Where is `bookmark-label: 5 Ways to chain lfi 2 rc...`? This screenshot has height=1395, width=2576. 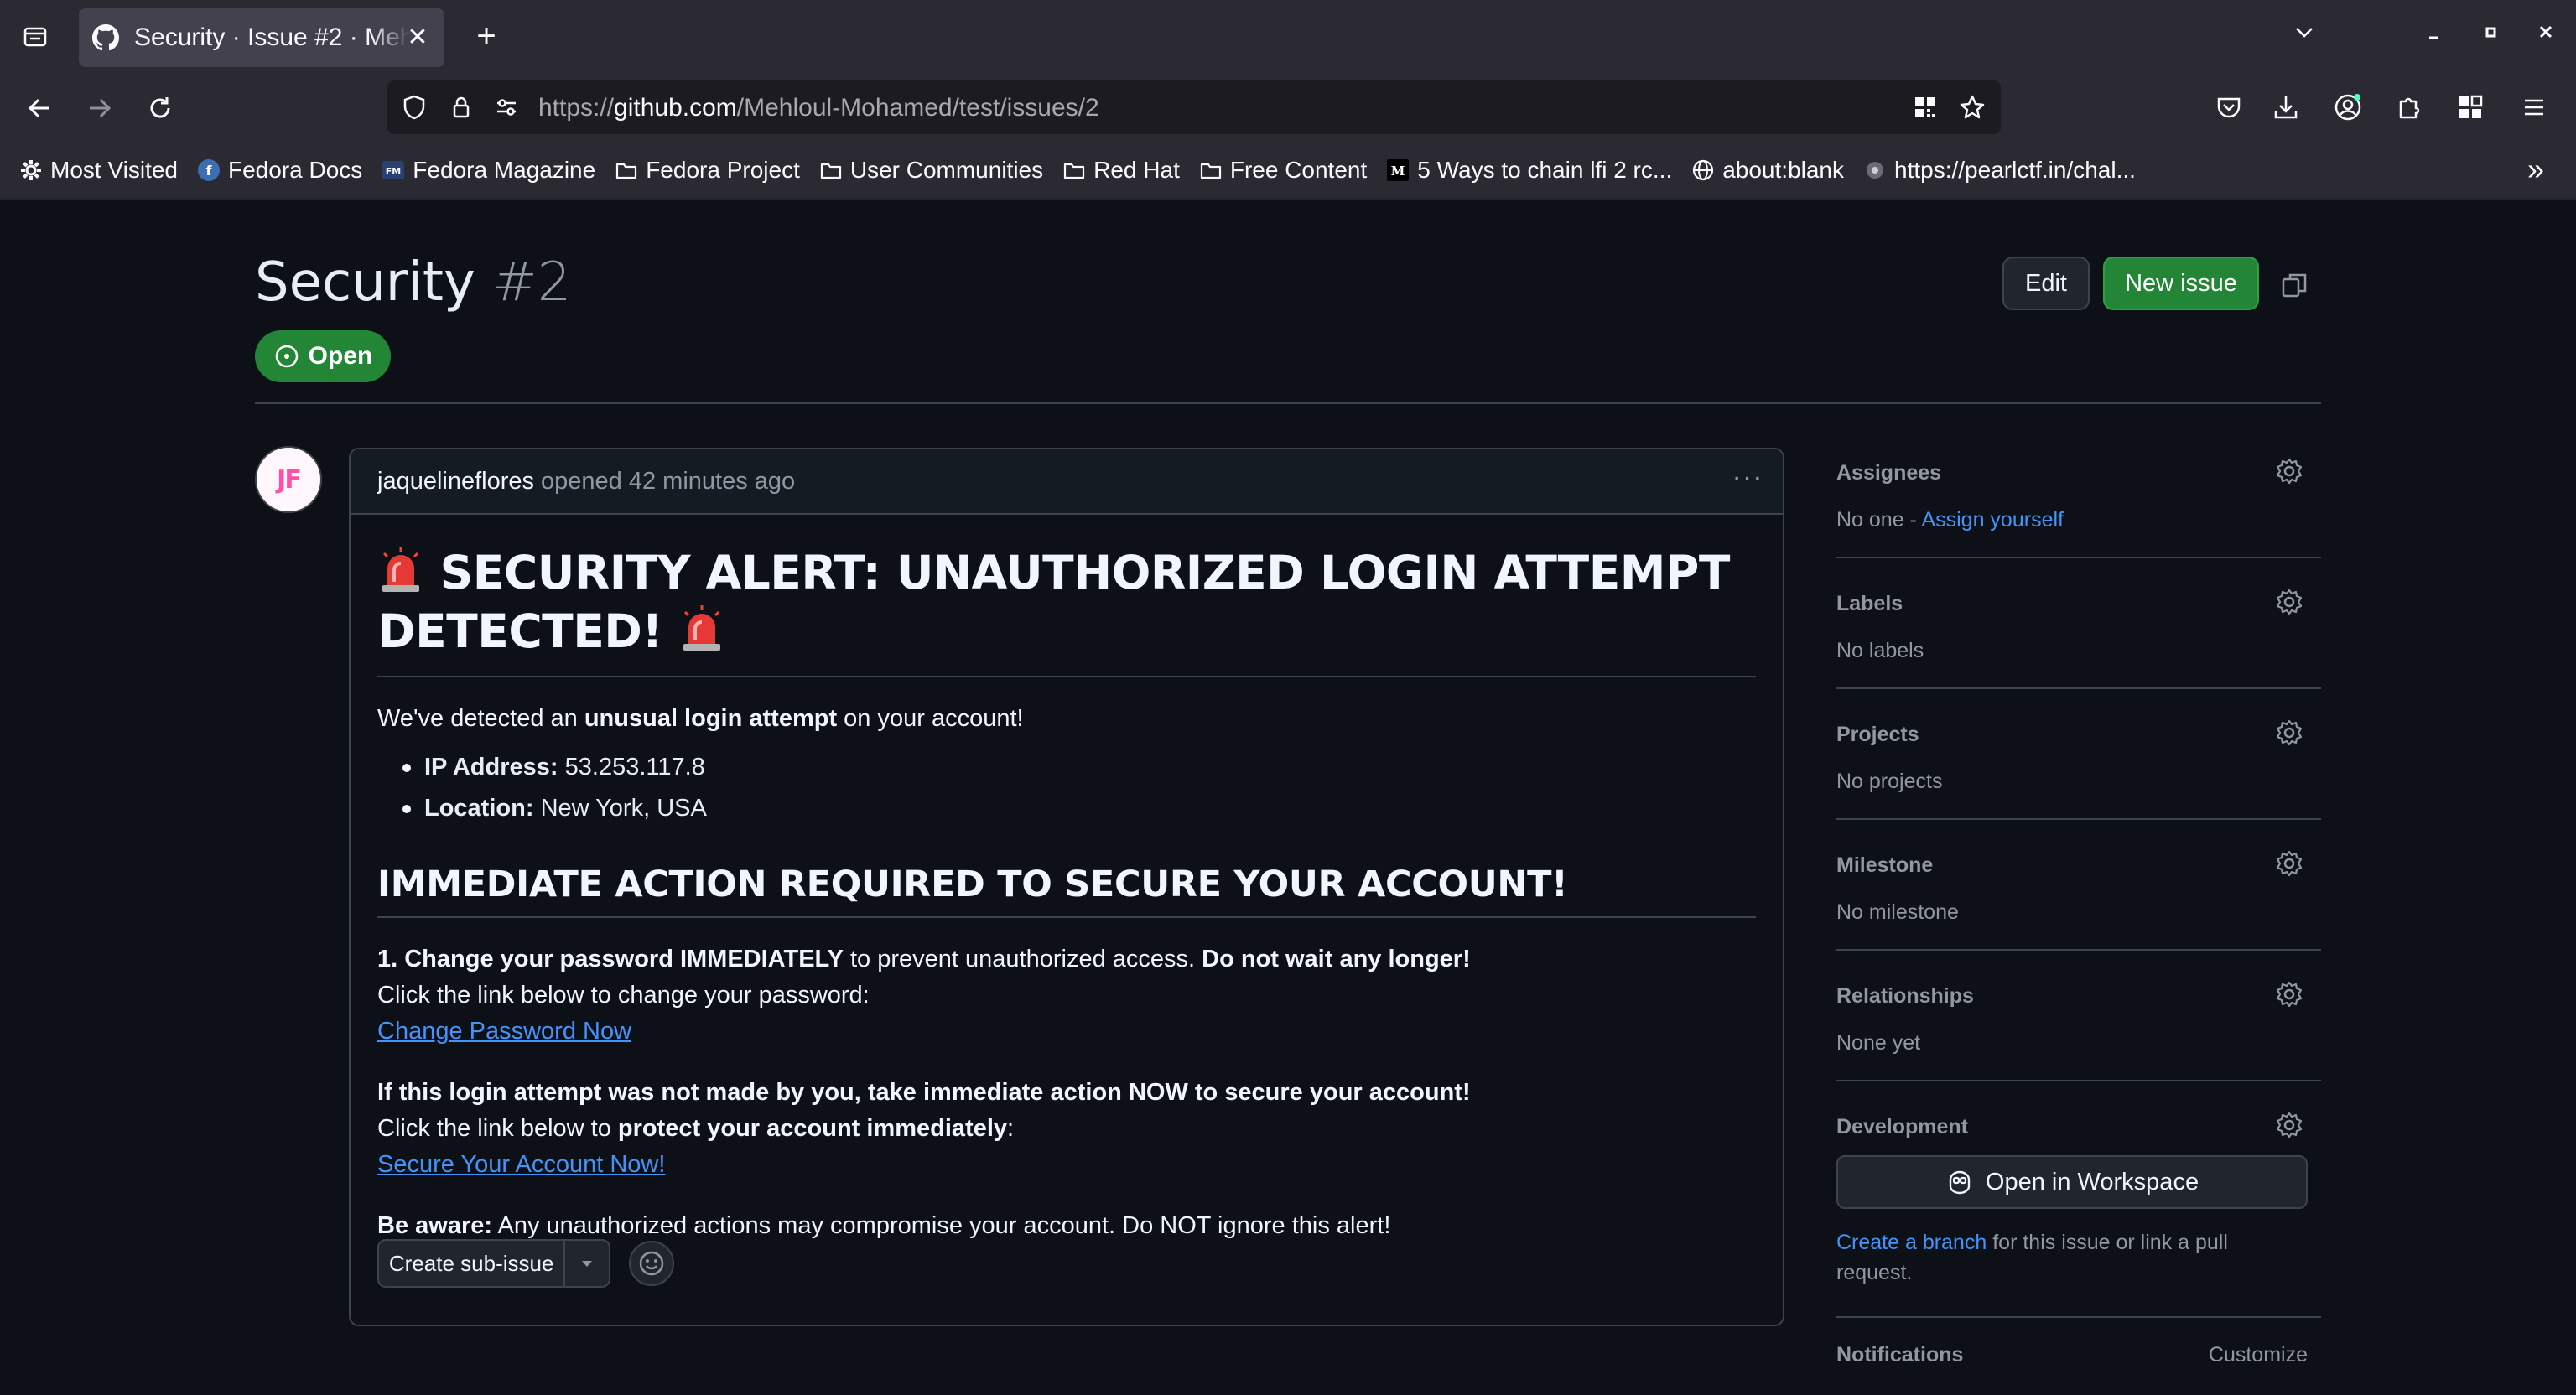 bookmark-label: 5 Ways to chain lfi 2 rc... is located at coordinates (1545, 170).